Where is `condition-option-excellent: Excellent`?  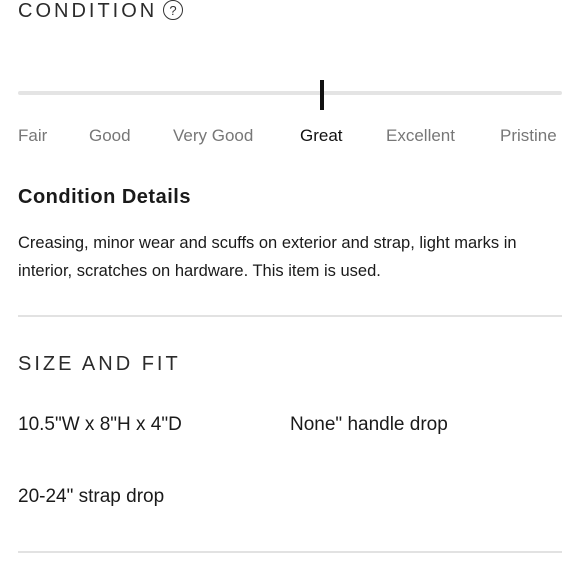
condition-option-excellent: Excellent is located at coordinates (420, 136).